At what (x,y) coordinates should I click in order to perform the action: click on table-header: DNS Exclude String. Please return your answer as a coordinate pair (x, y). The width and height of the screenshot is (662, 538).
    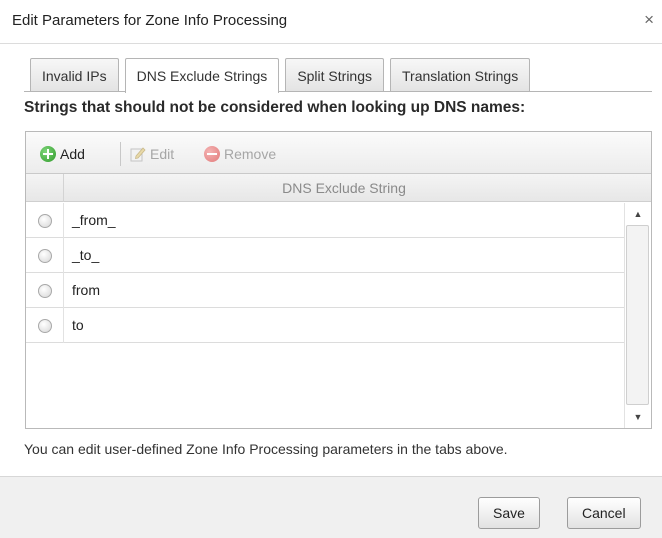
    Looking at the image, I should click on (338, 188).